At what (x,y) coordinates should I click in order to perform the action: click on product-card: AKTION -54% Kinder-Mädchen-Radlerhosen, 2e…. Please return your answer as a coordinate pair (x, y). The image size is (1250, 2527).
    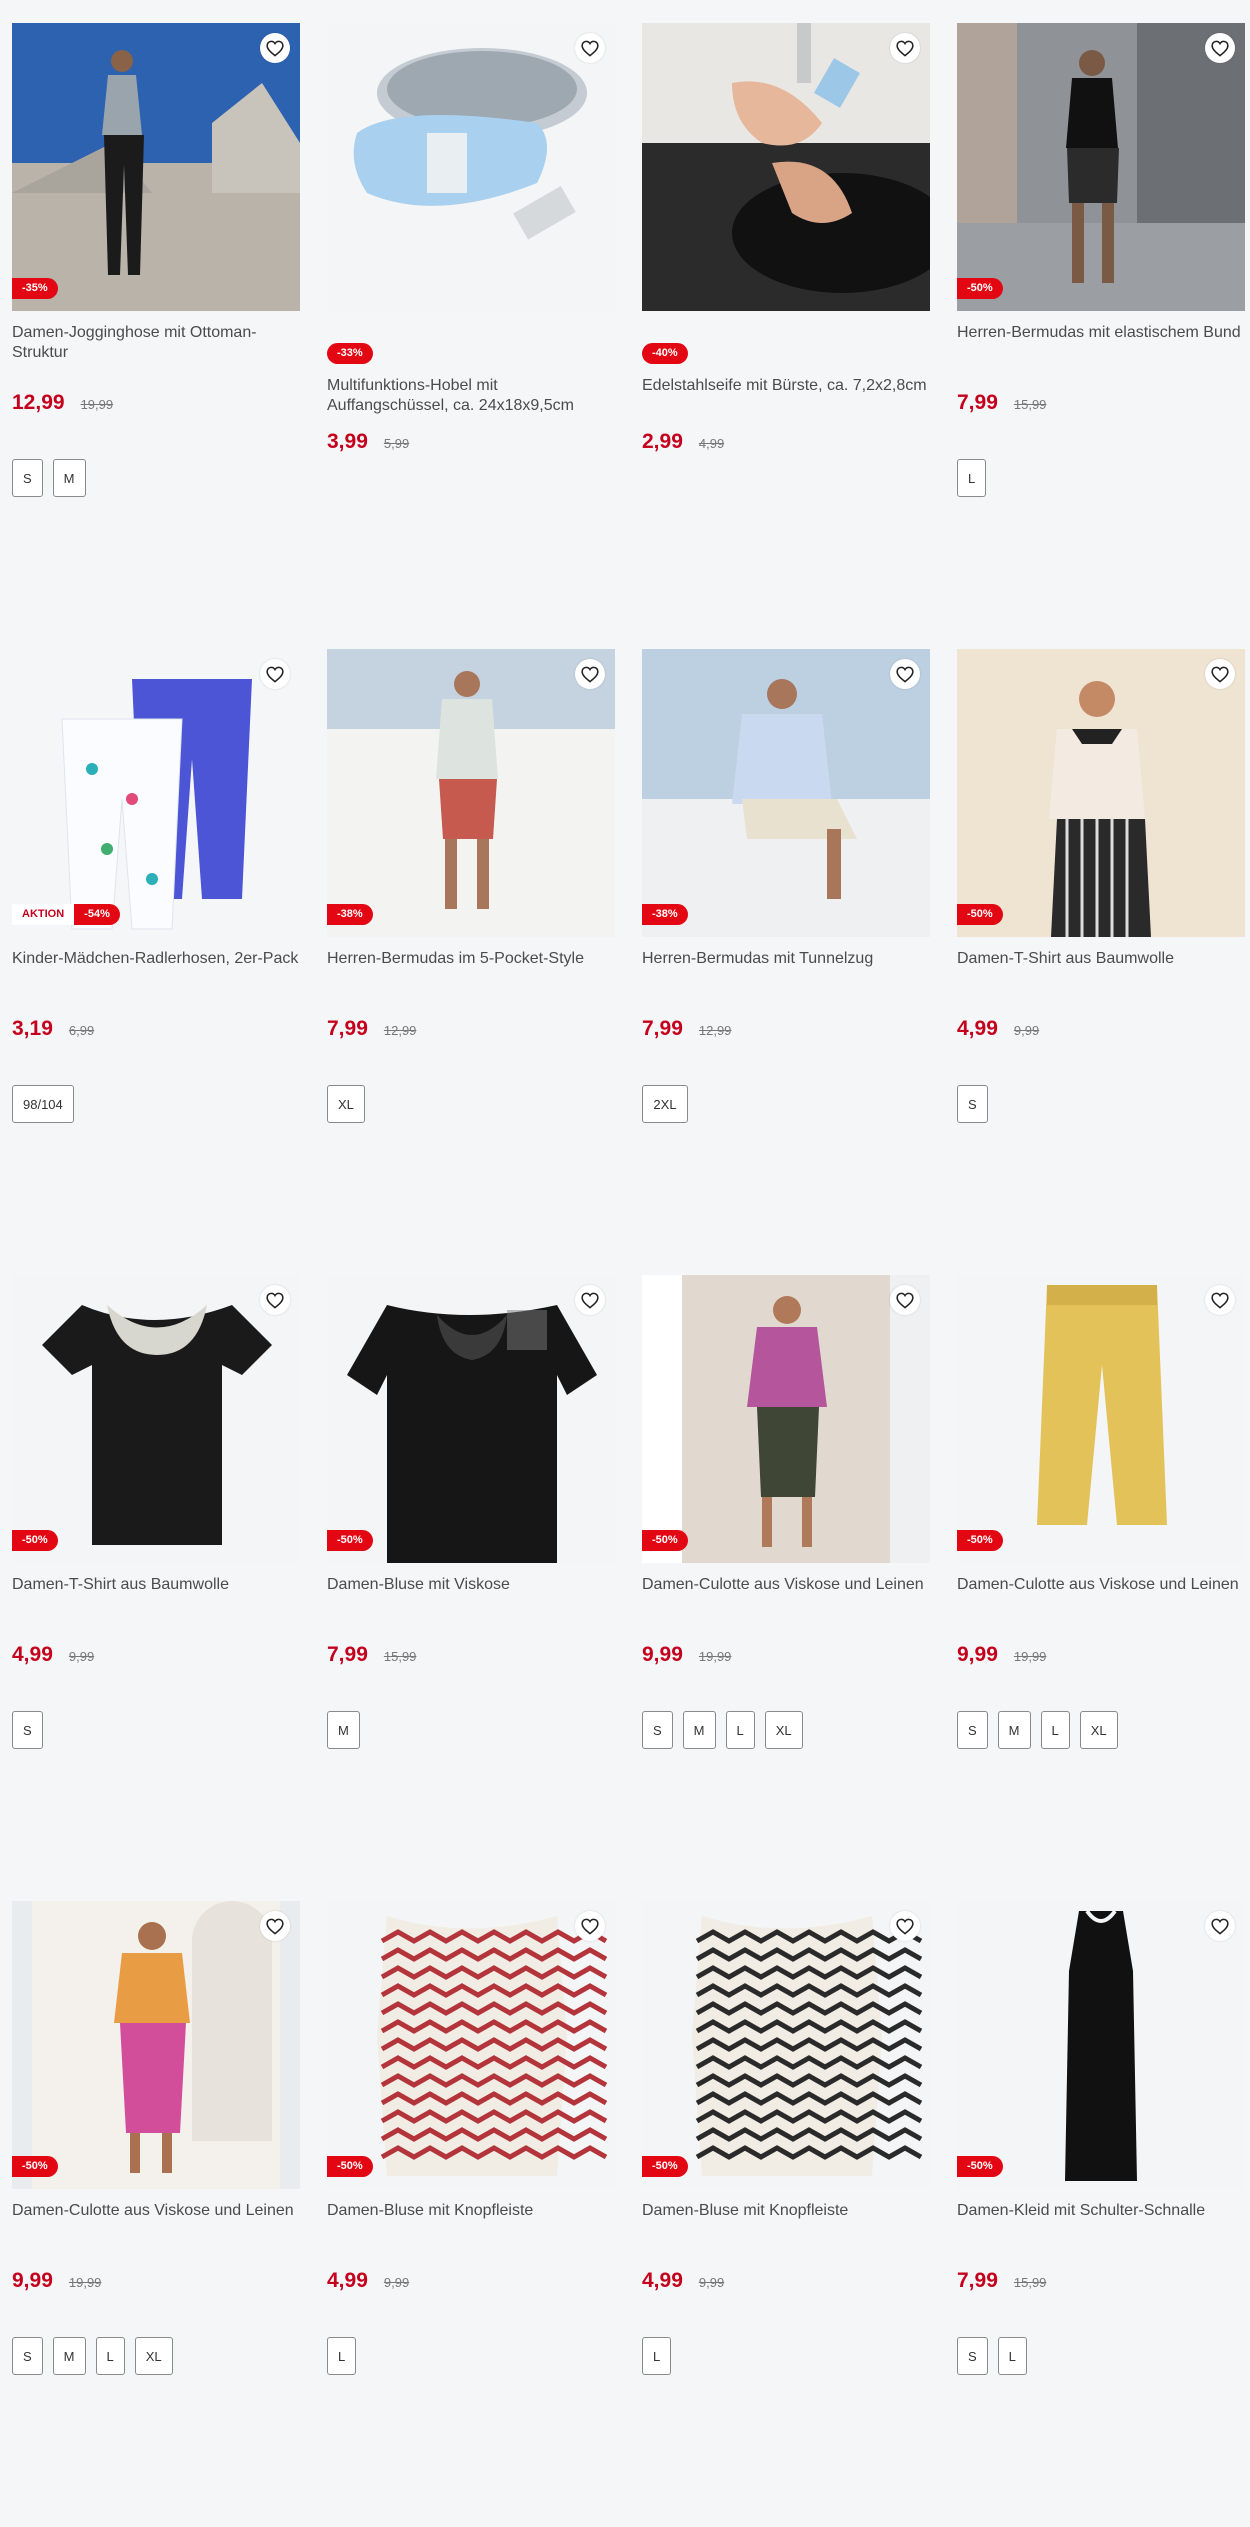
    Looking at the image, I should click on (156, 962).